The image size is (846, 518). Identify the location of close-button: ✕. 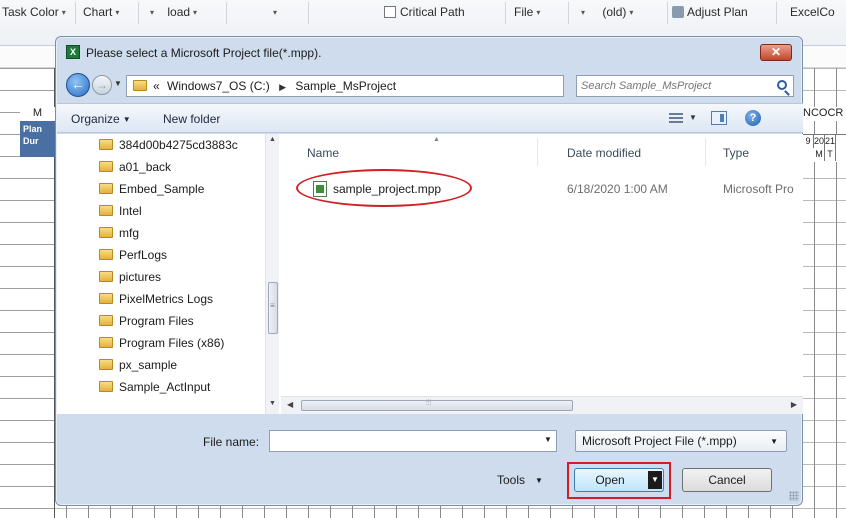
(776, 52).